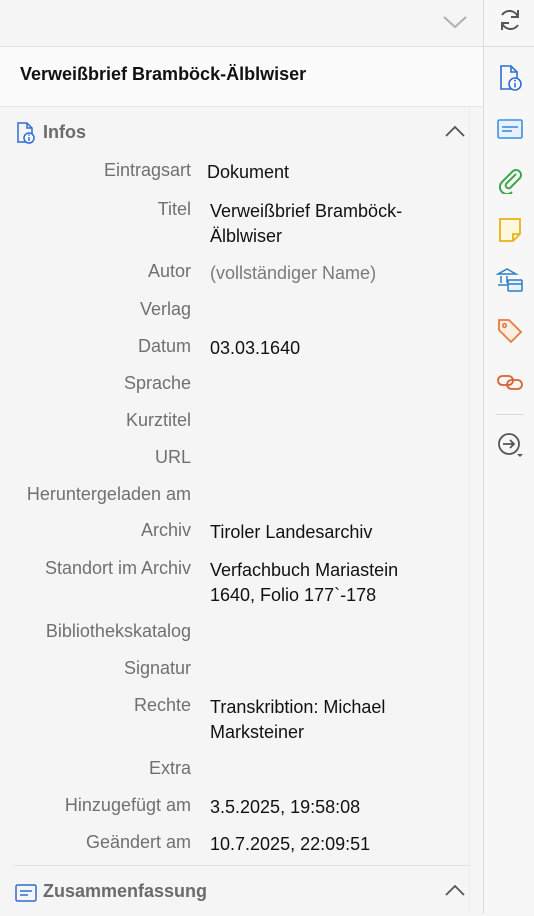  Describe the element at coordinates (510, 230) in the screenshot. I see `note-icon` at that location.